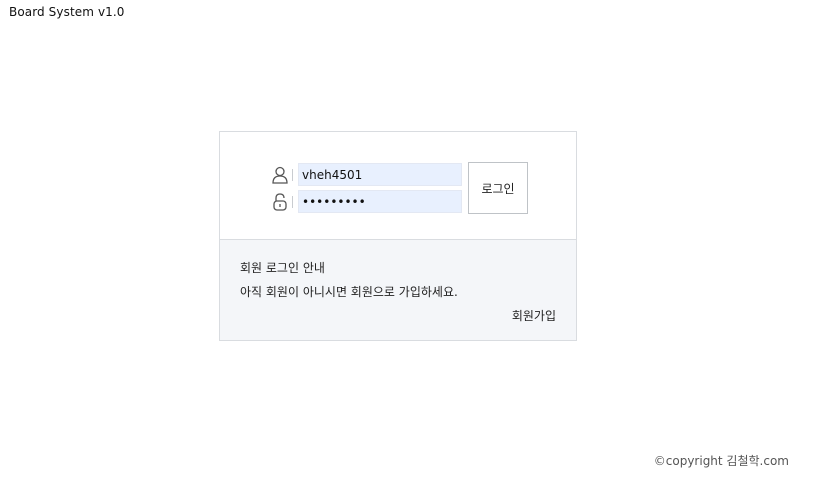  I want to click on info-text: 아직 회원이 아니시면 회원으로 가입하세요., so click(349, 292).